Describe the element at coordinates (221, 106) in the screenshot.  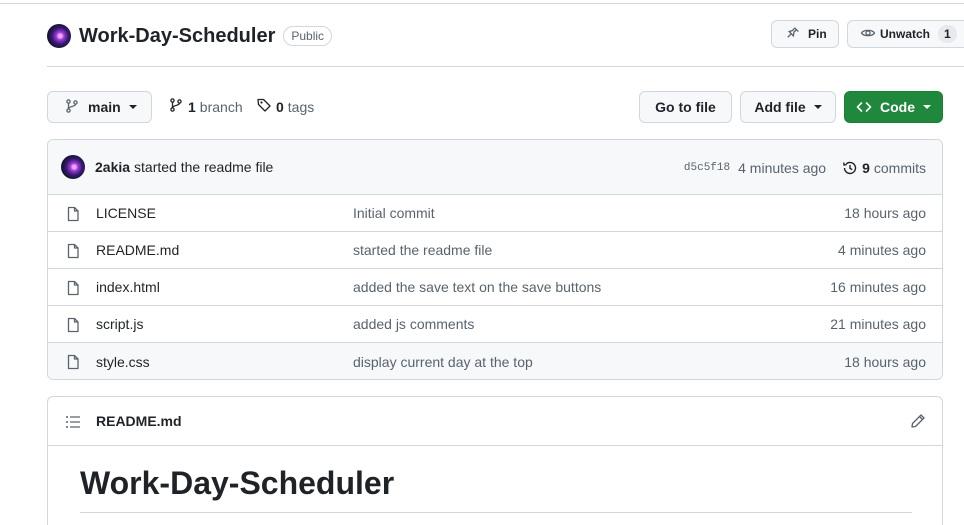
I see `branch-label: branch` at that location.